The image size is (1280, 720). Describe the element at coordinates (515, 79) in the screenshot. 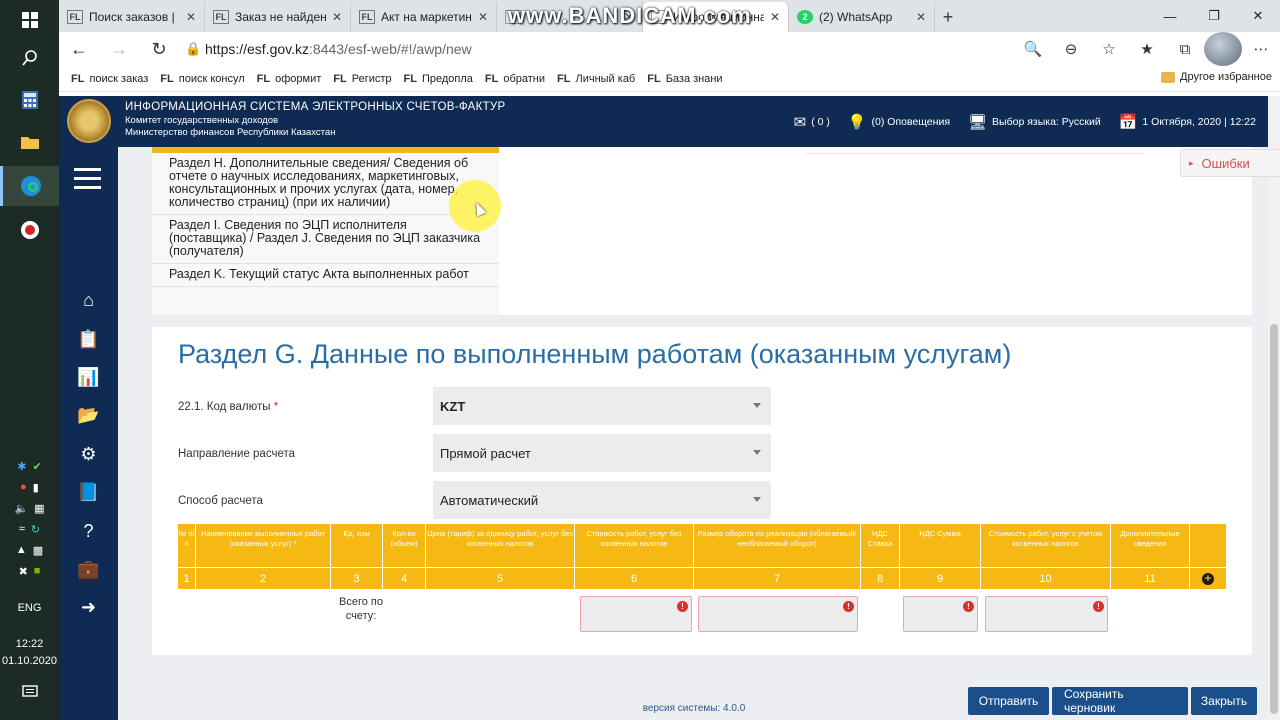

I see `bookmark-item: FL обратни` at that location.